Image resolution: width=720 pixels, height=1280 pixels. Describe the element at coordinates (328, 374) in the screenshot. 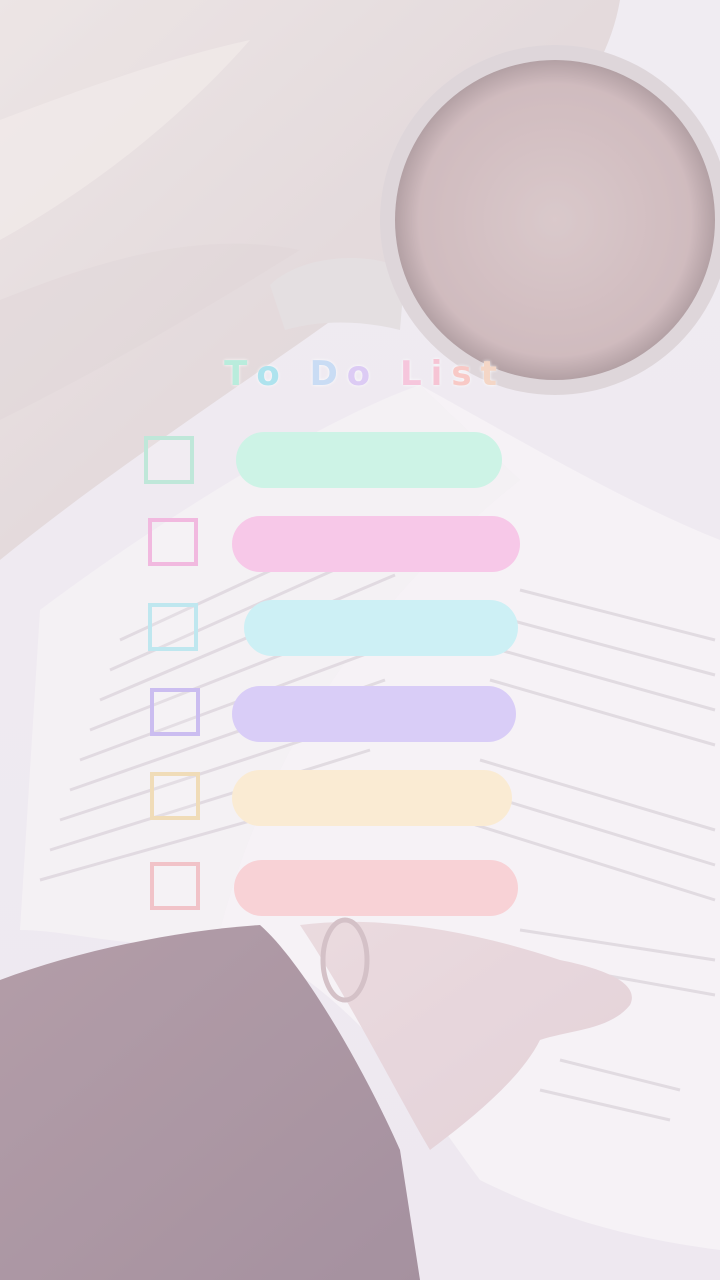

I see `title-letter: D` at that location.